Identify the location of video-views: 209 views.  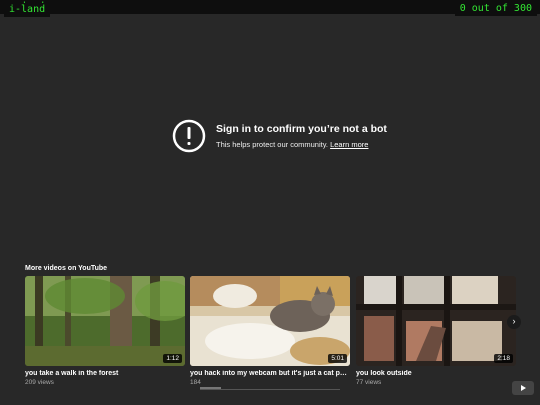
(39, 382).